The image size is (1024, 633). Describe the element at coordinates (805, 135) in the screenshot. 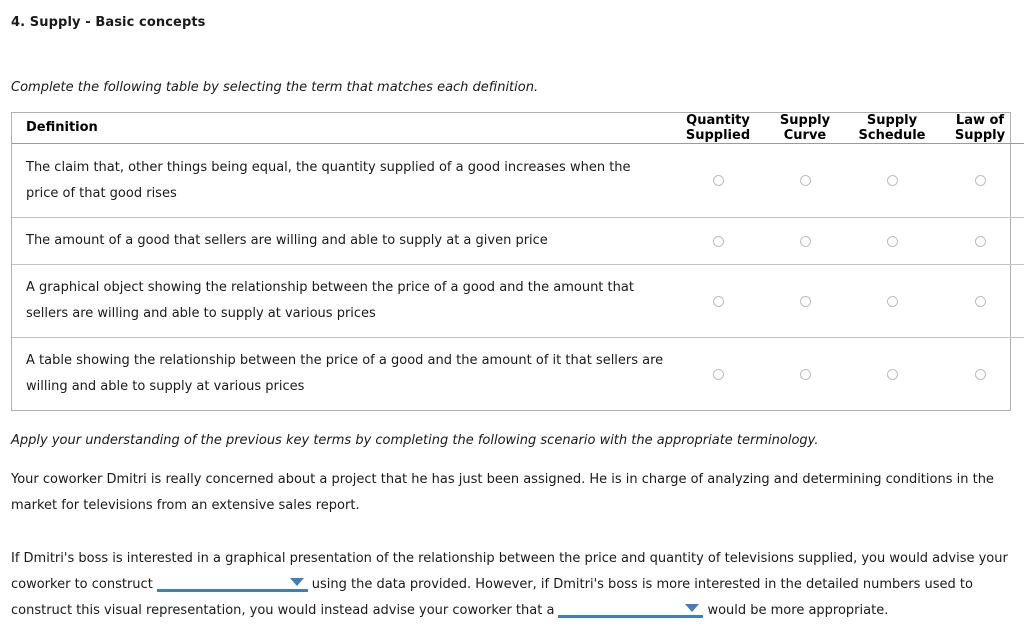

I see `column-header-line2: Curve` at that location.